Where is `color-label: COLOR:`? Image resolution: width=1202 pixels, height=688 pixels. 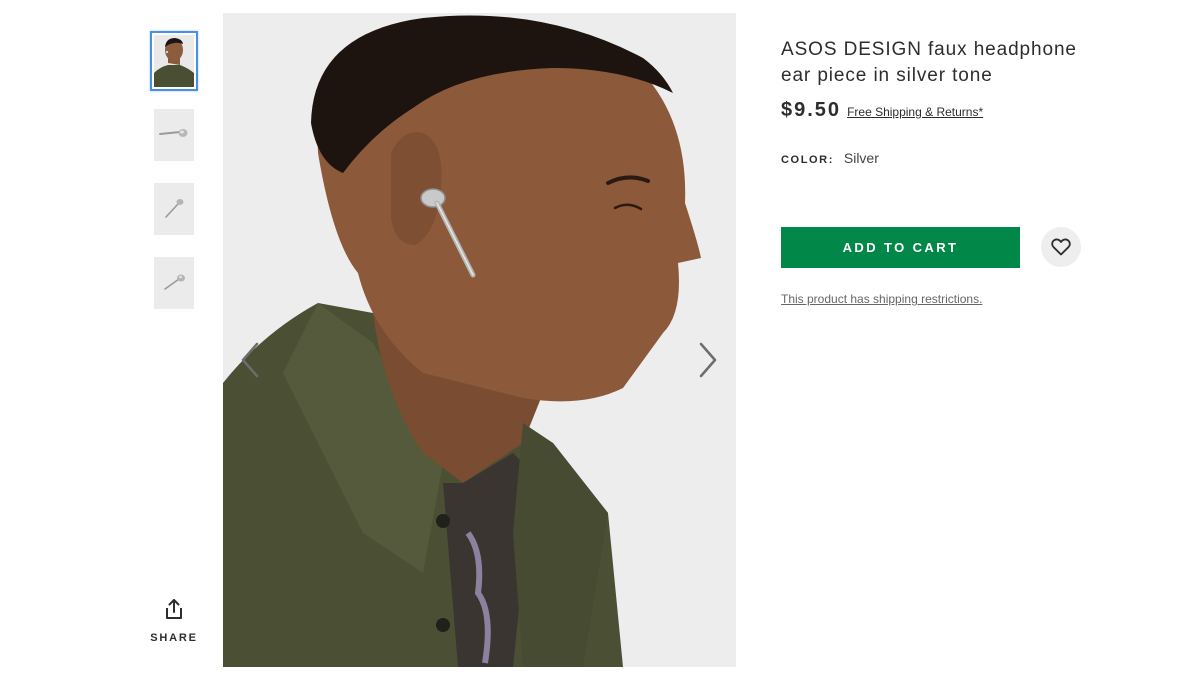
color-label: COLOR: is located at coordinates (807, 160).